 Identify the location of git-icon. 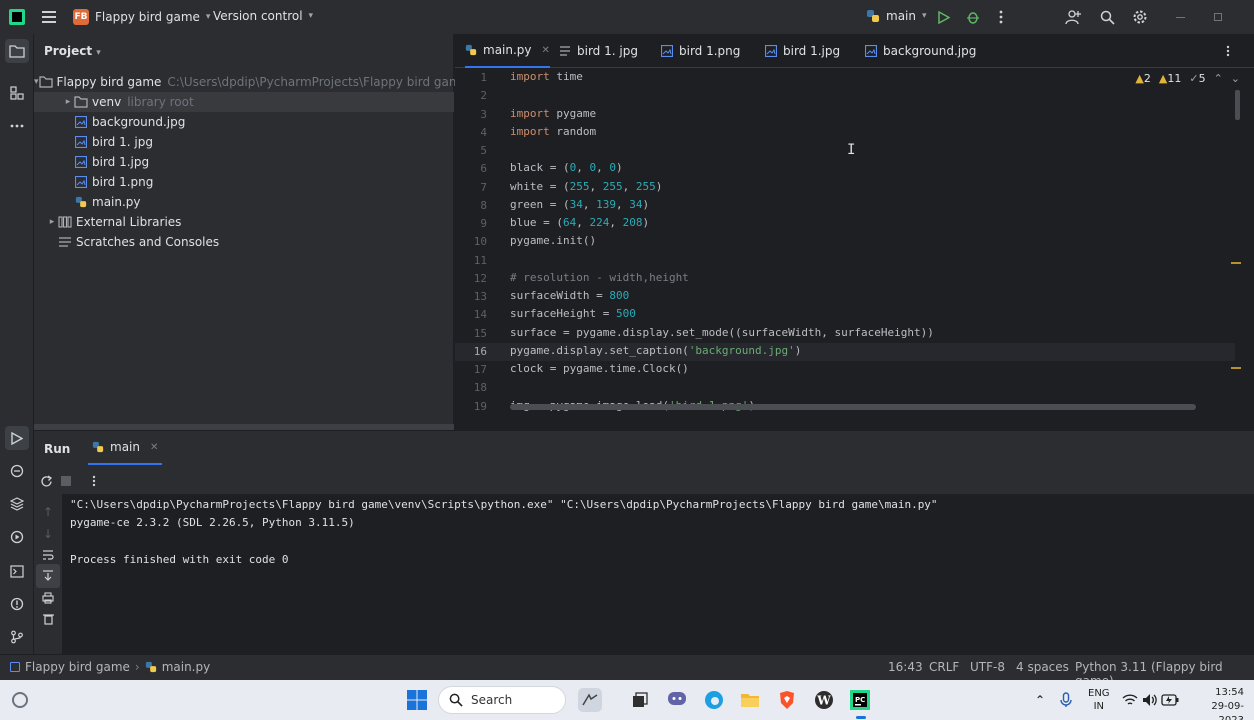
(17, 637).